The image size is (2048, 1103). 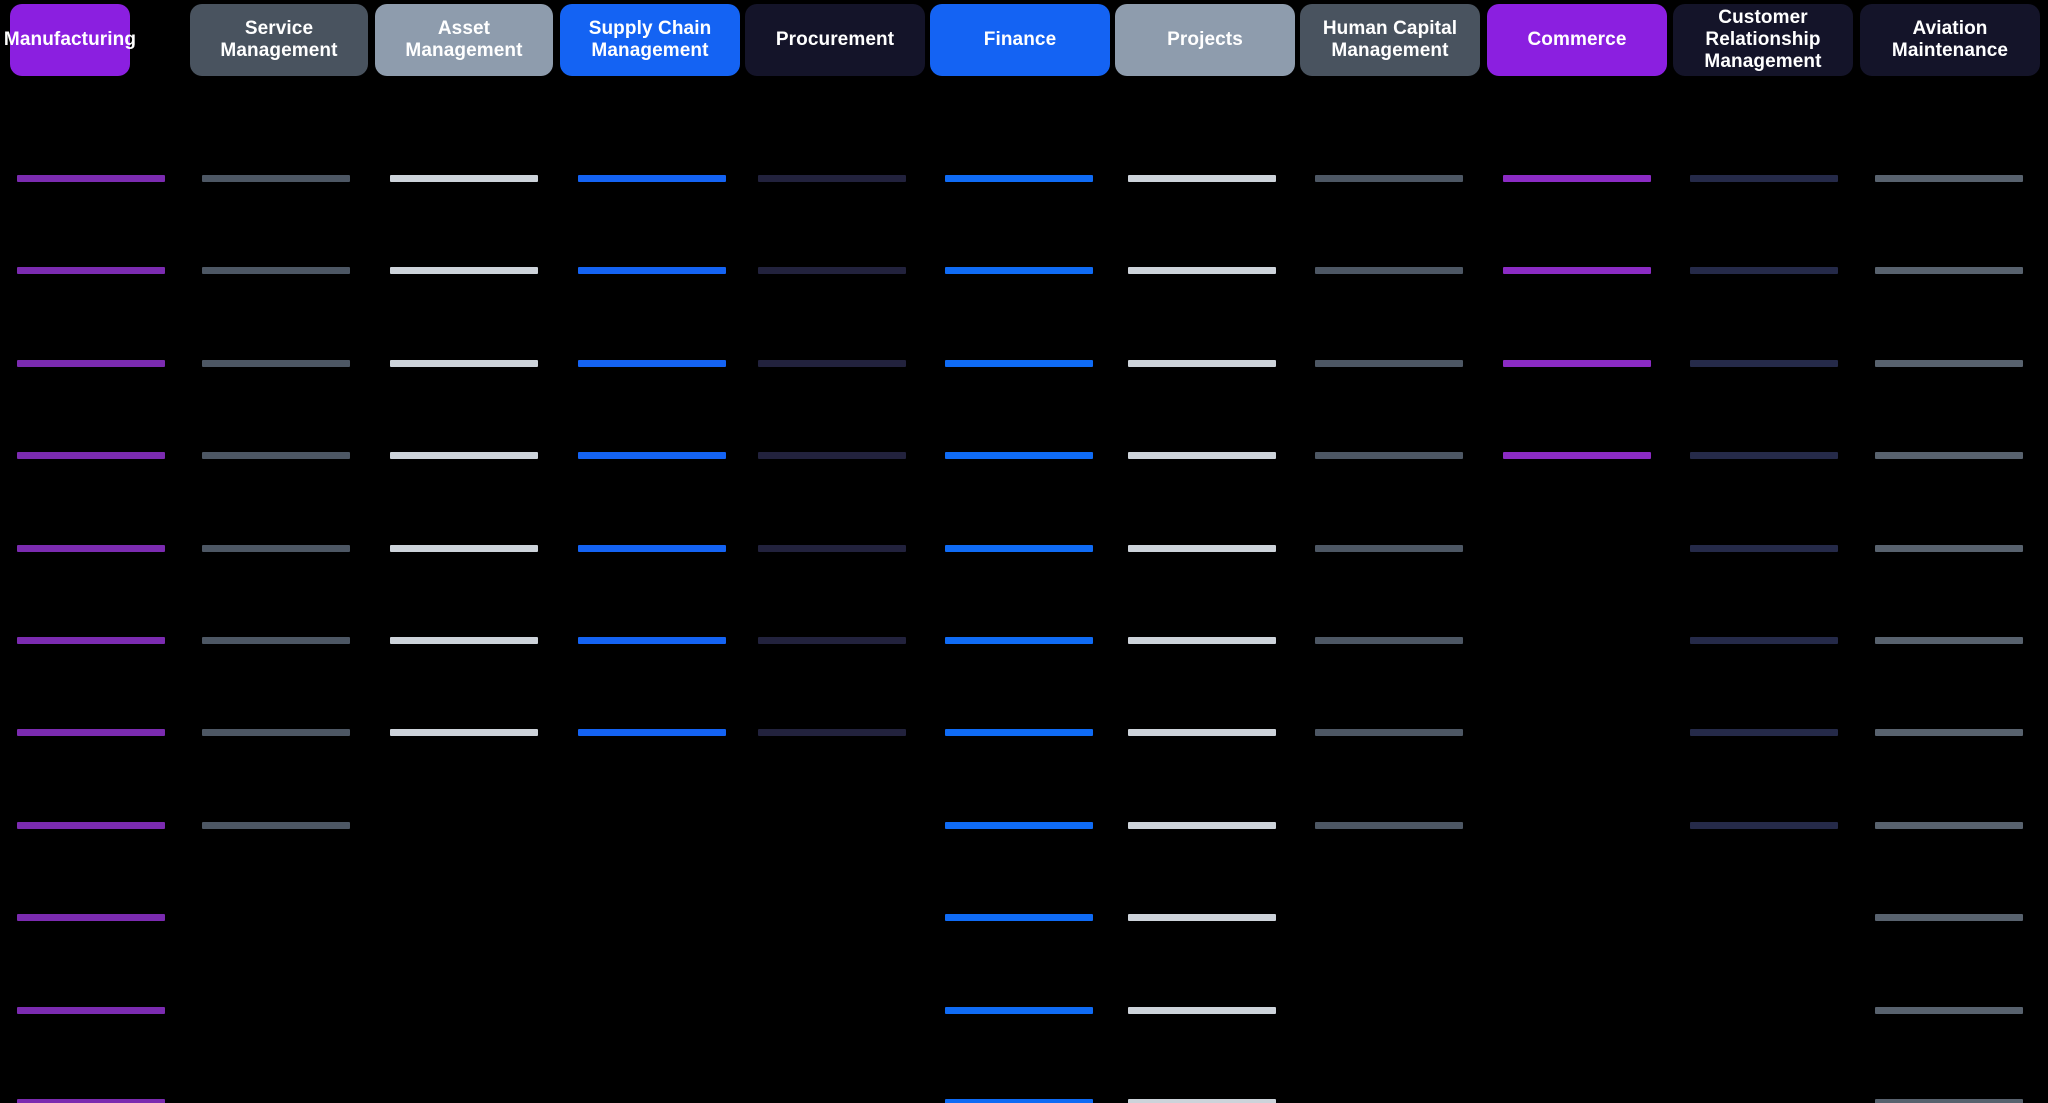 What do you see at coordinates (1020, 40) in the screenshot?
I see `tab-finance: Finance` at bounding box center [1020, 40].